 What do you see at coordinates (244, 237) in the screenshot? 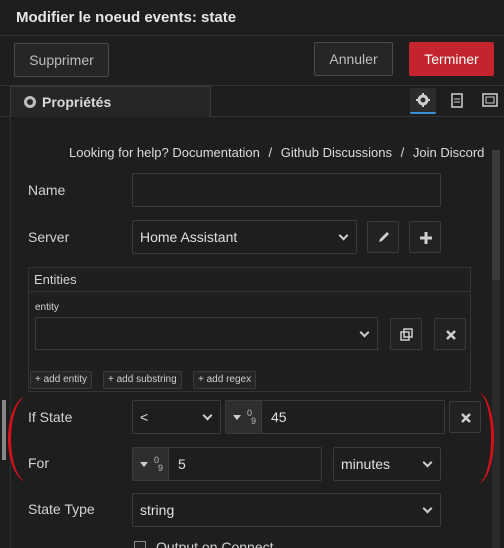
I see `server-select: Home Assistant` at bounding box center [244, 237].